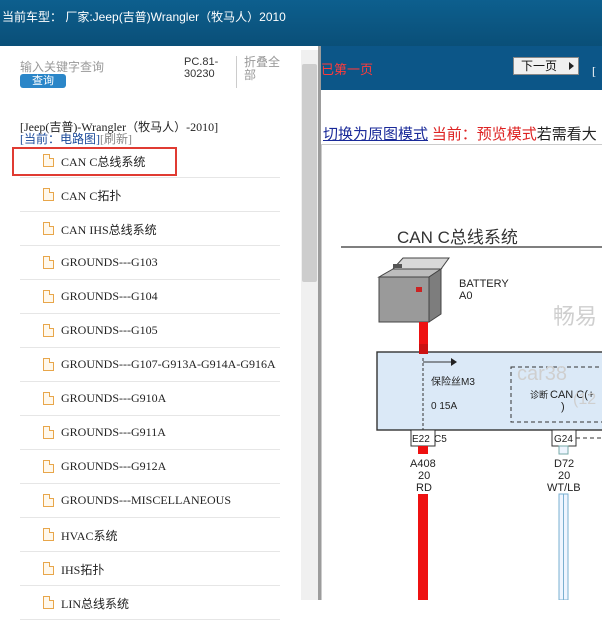 This screenshot has height=620, width=602. I want to click on tree-item: GROUNDS---G910A, so click(150, 399).